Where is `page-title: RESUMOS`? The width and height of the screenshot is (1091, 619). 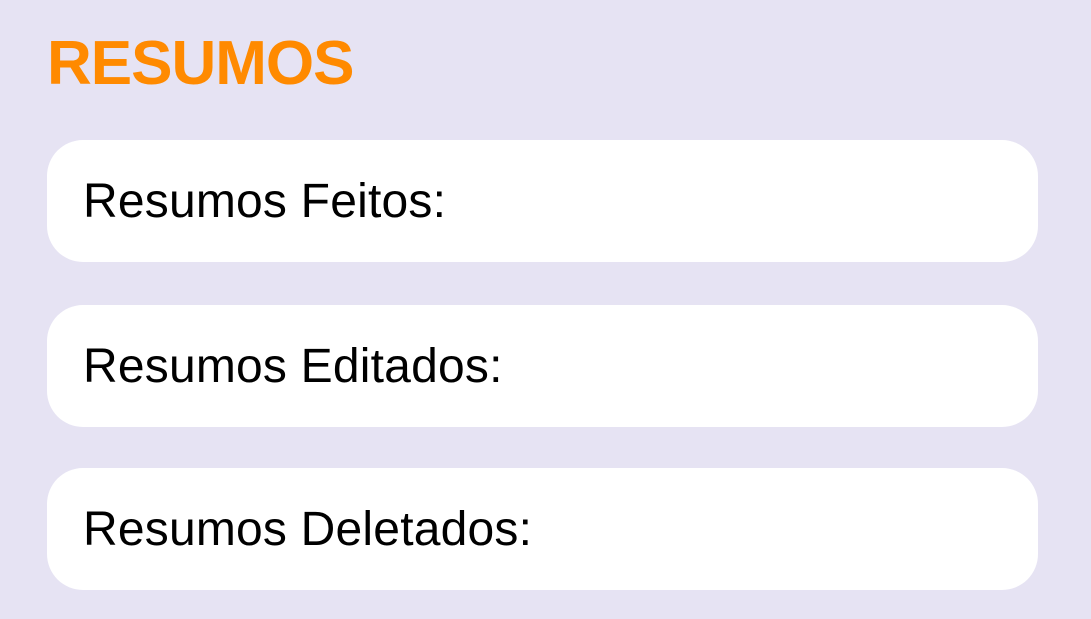
page-title: RESUMOS is located at coordinates (200, 63).